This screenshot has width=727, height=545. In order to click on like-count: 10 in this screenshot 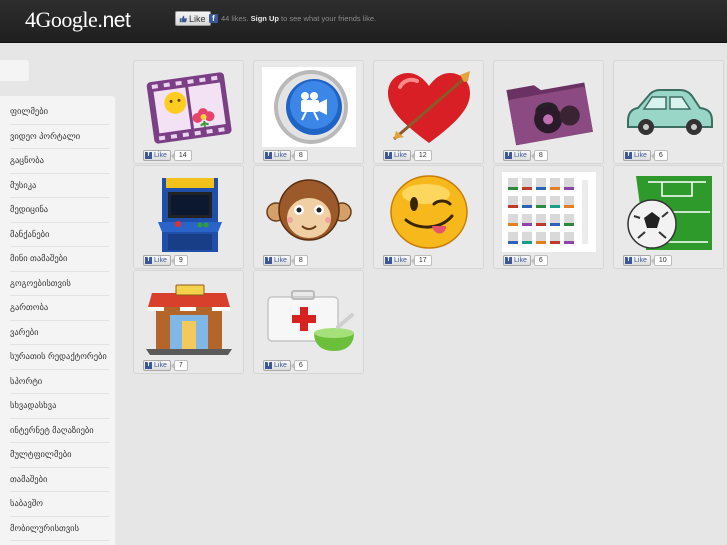, I will do `click(661, 260)`.